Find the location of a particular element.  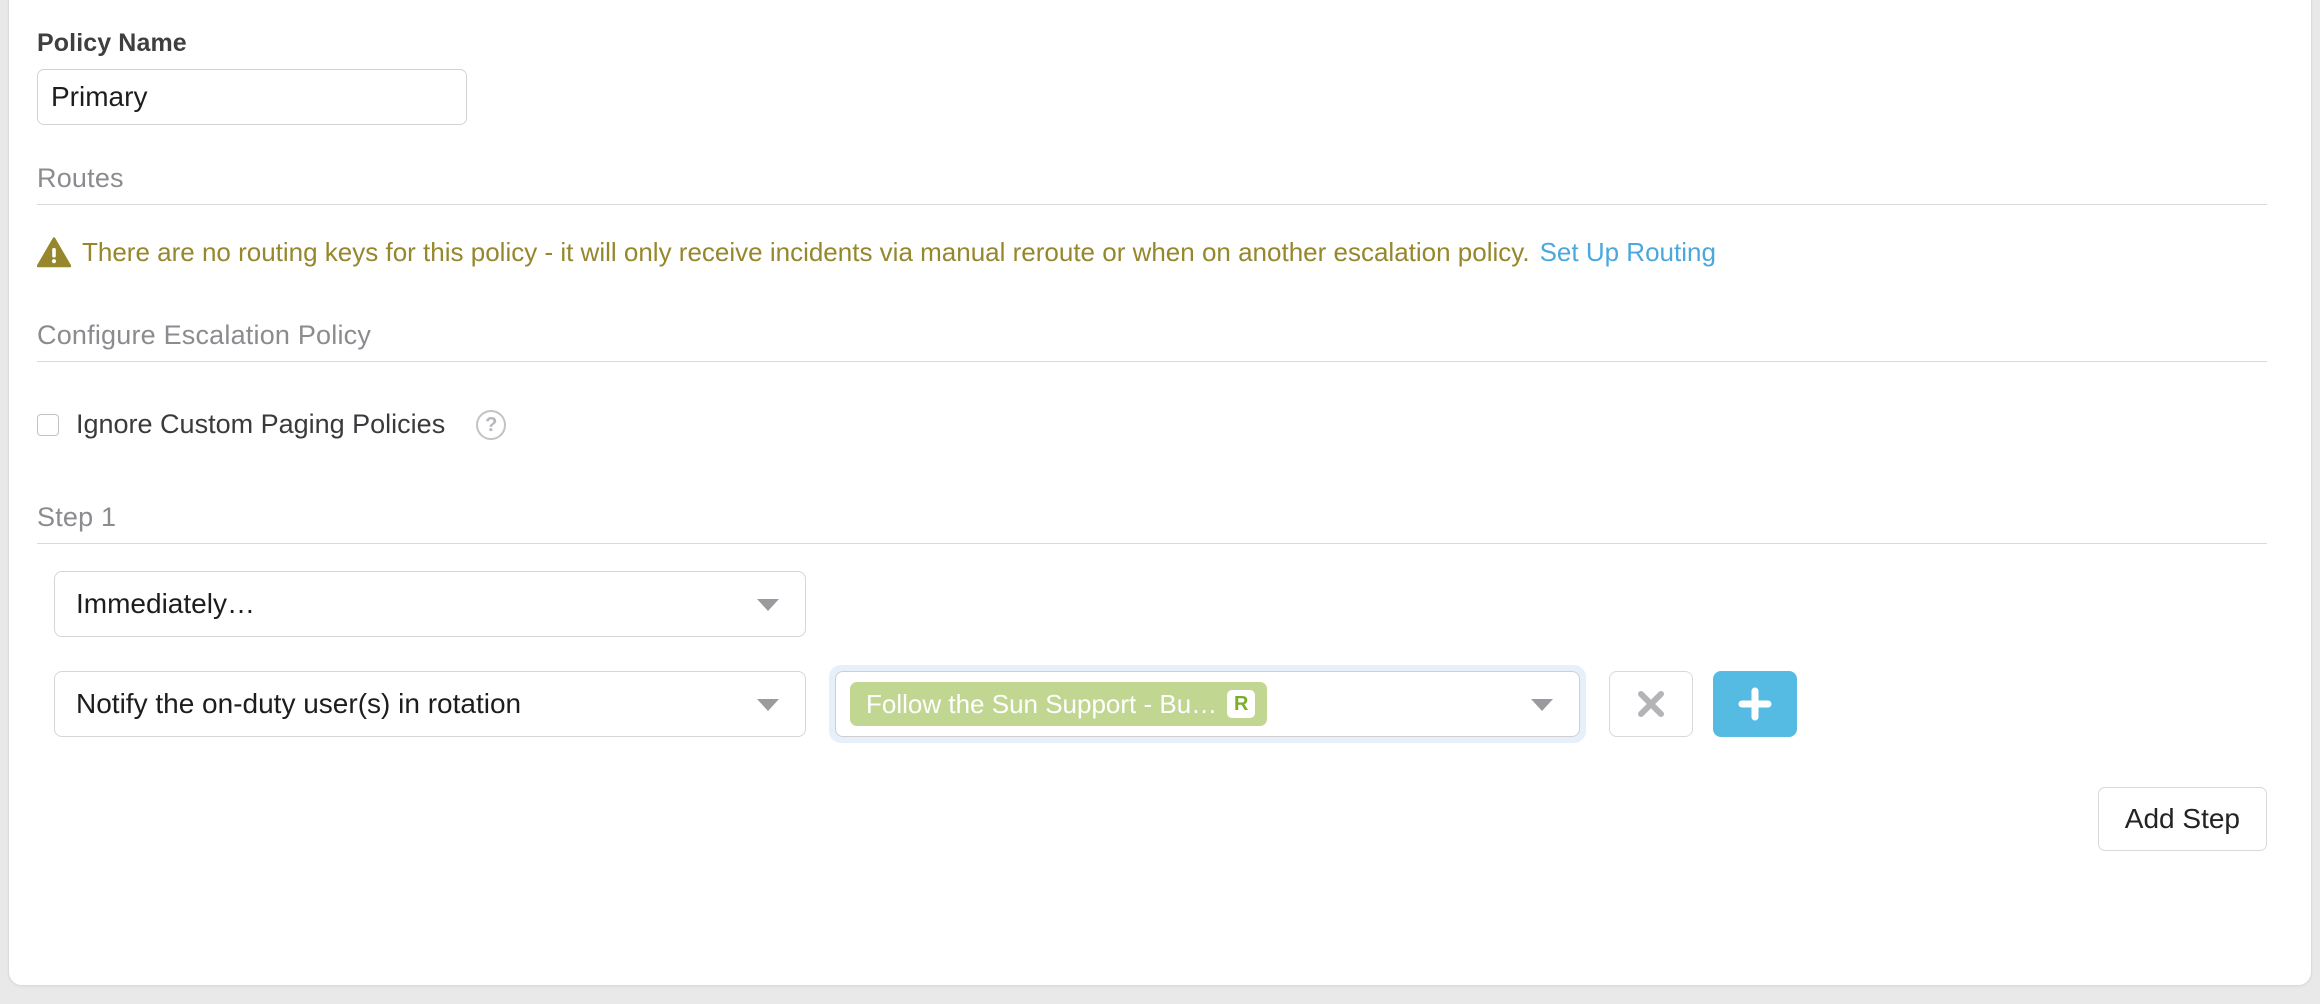

target-select-focus-ring: Follow the Sun Support - Bu… R is located at coordinates (1207, 704).